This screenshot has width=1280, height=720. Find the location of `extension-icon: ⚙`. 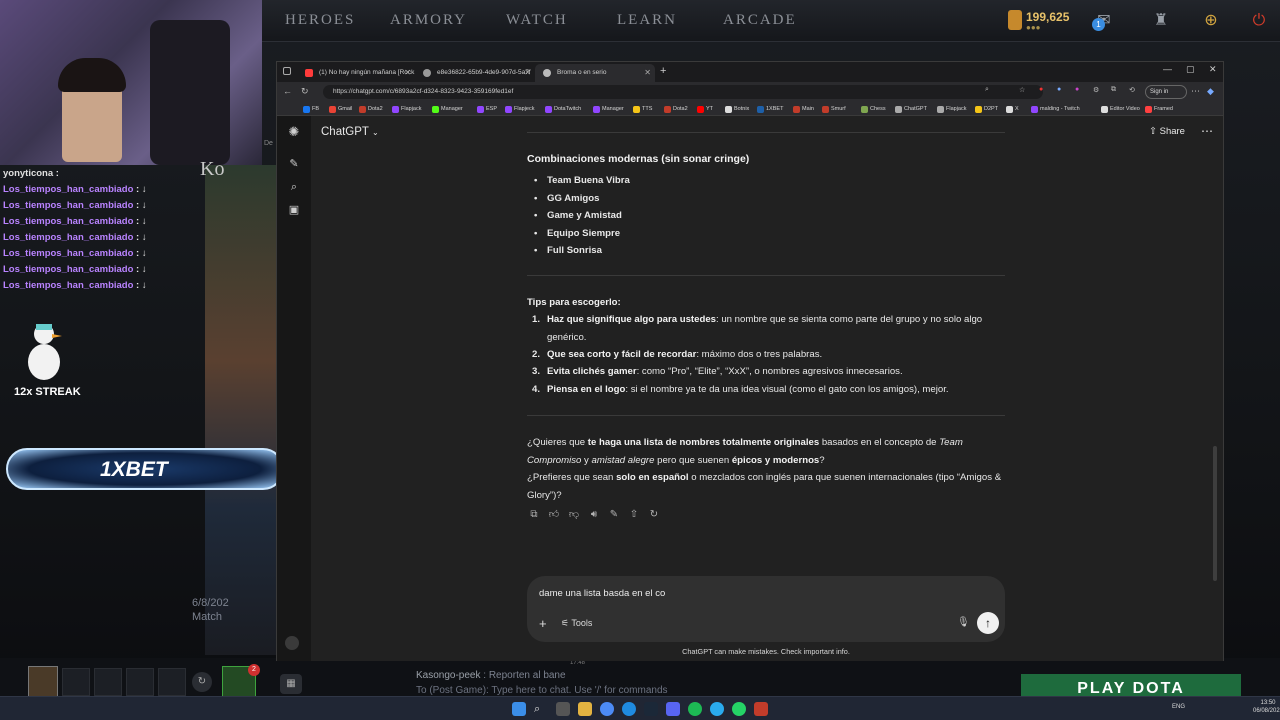

extension-icon: ⚙ is located at coordinates (1096, 90).